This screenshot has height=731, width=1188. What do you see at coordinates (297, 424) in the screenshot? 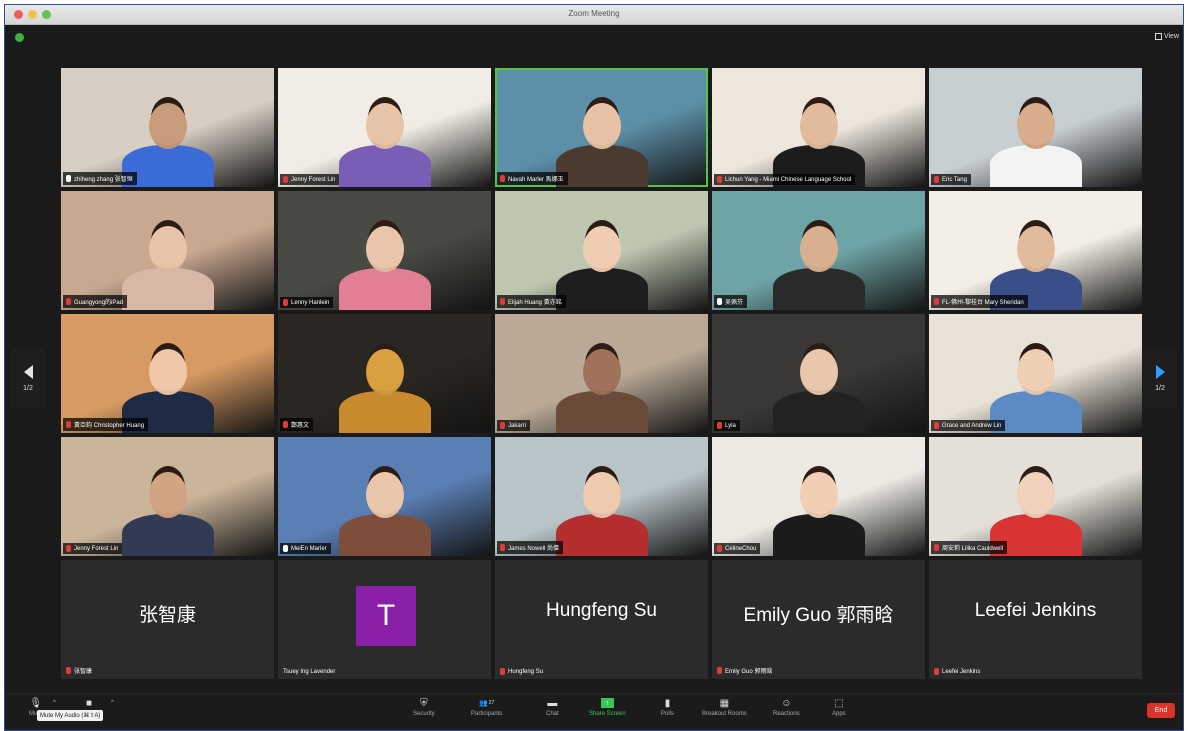
I see `participant-name-label: 鄭惠文` at bounding box center [297, 424].